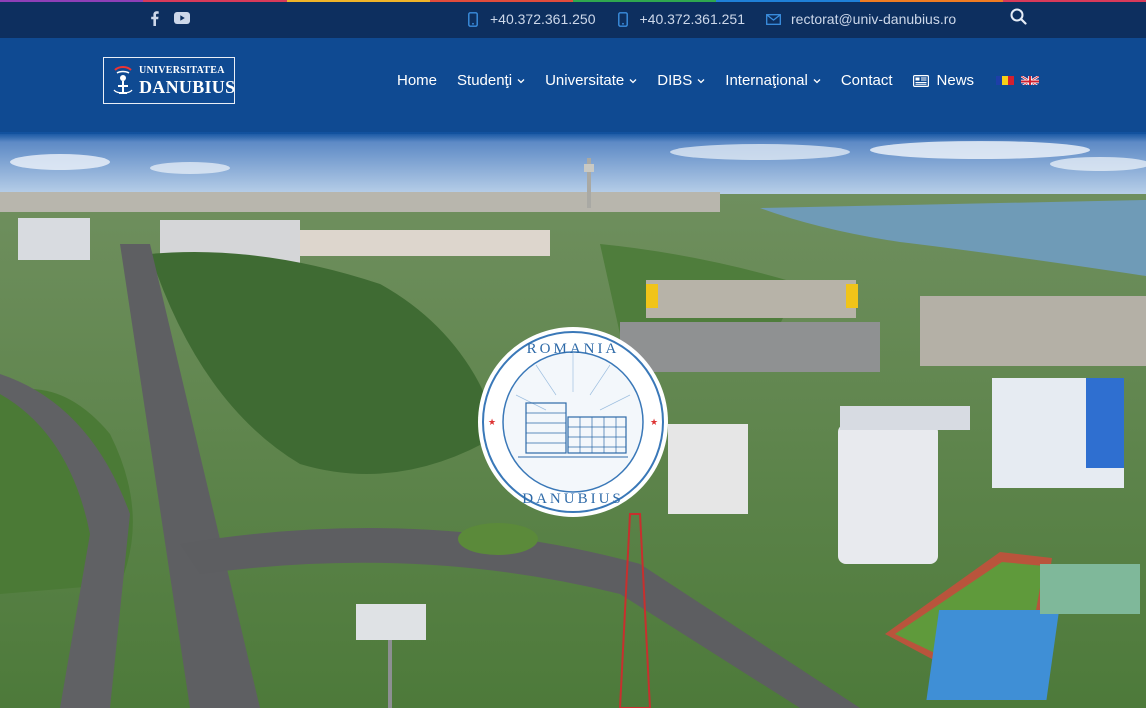 This screenshot has width=1146, height=708. I want to click on danubius-seal: ★ ★ ROMANIA DANUBIUS, so click(573, 422).